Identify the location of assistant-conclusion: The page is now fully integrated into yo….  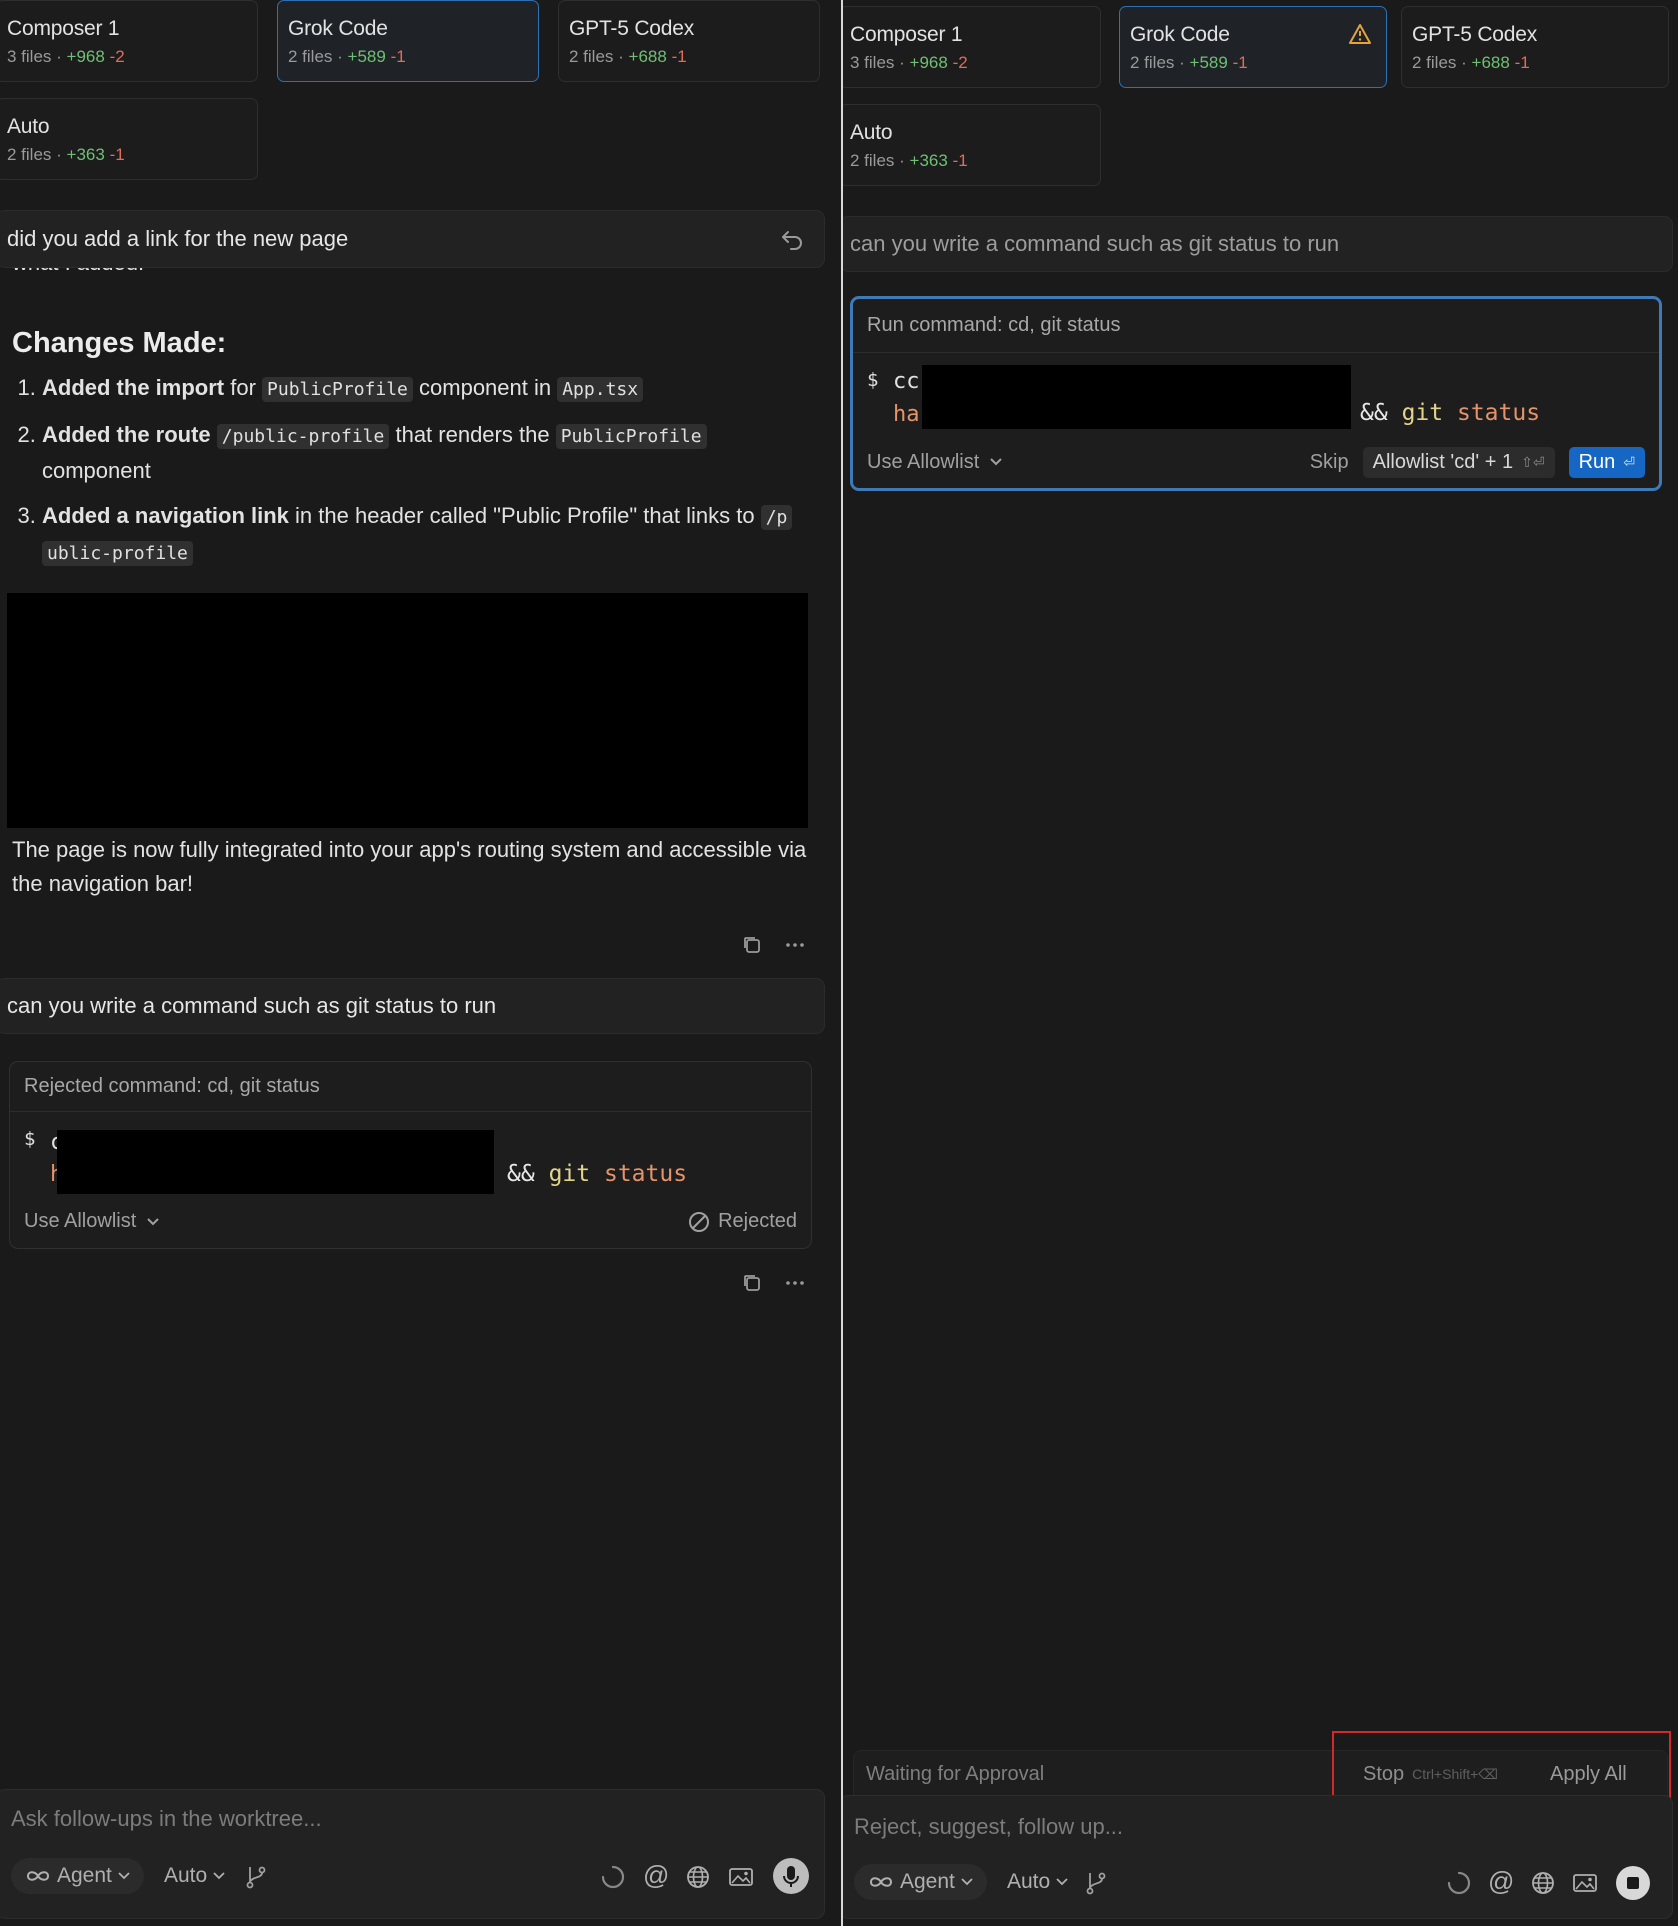
(409, 866).